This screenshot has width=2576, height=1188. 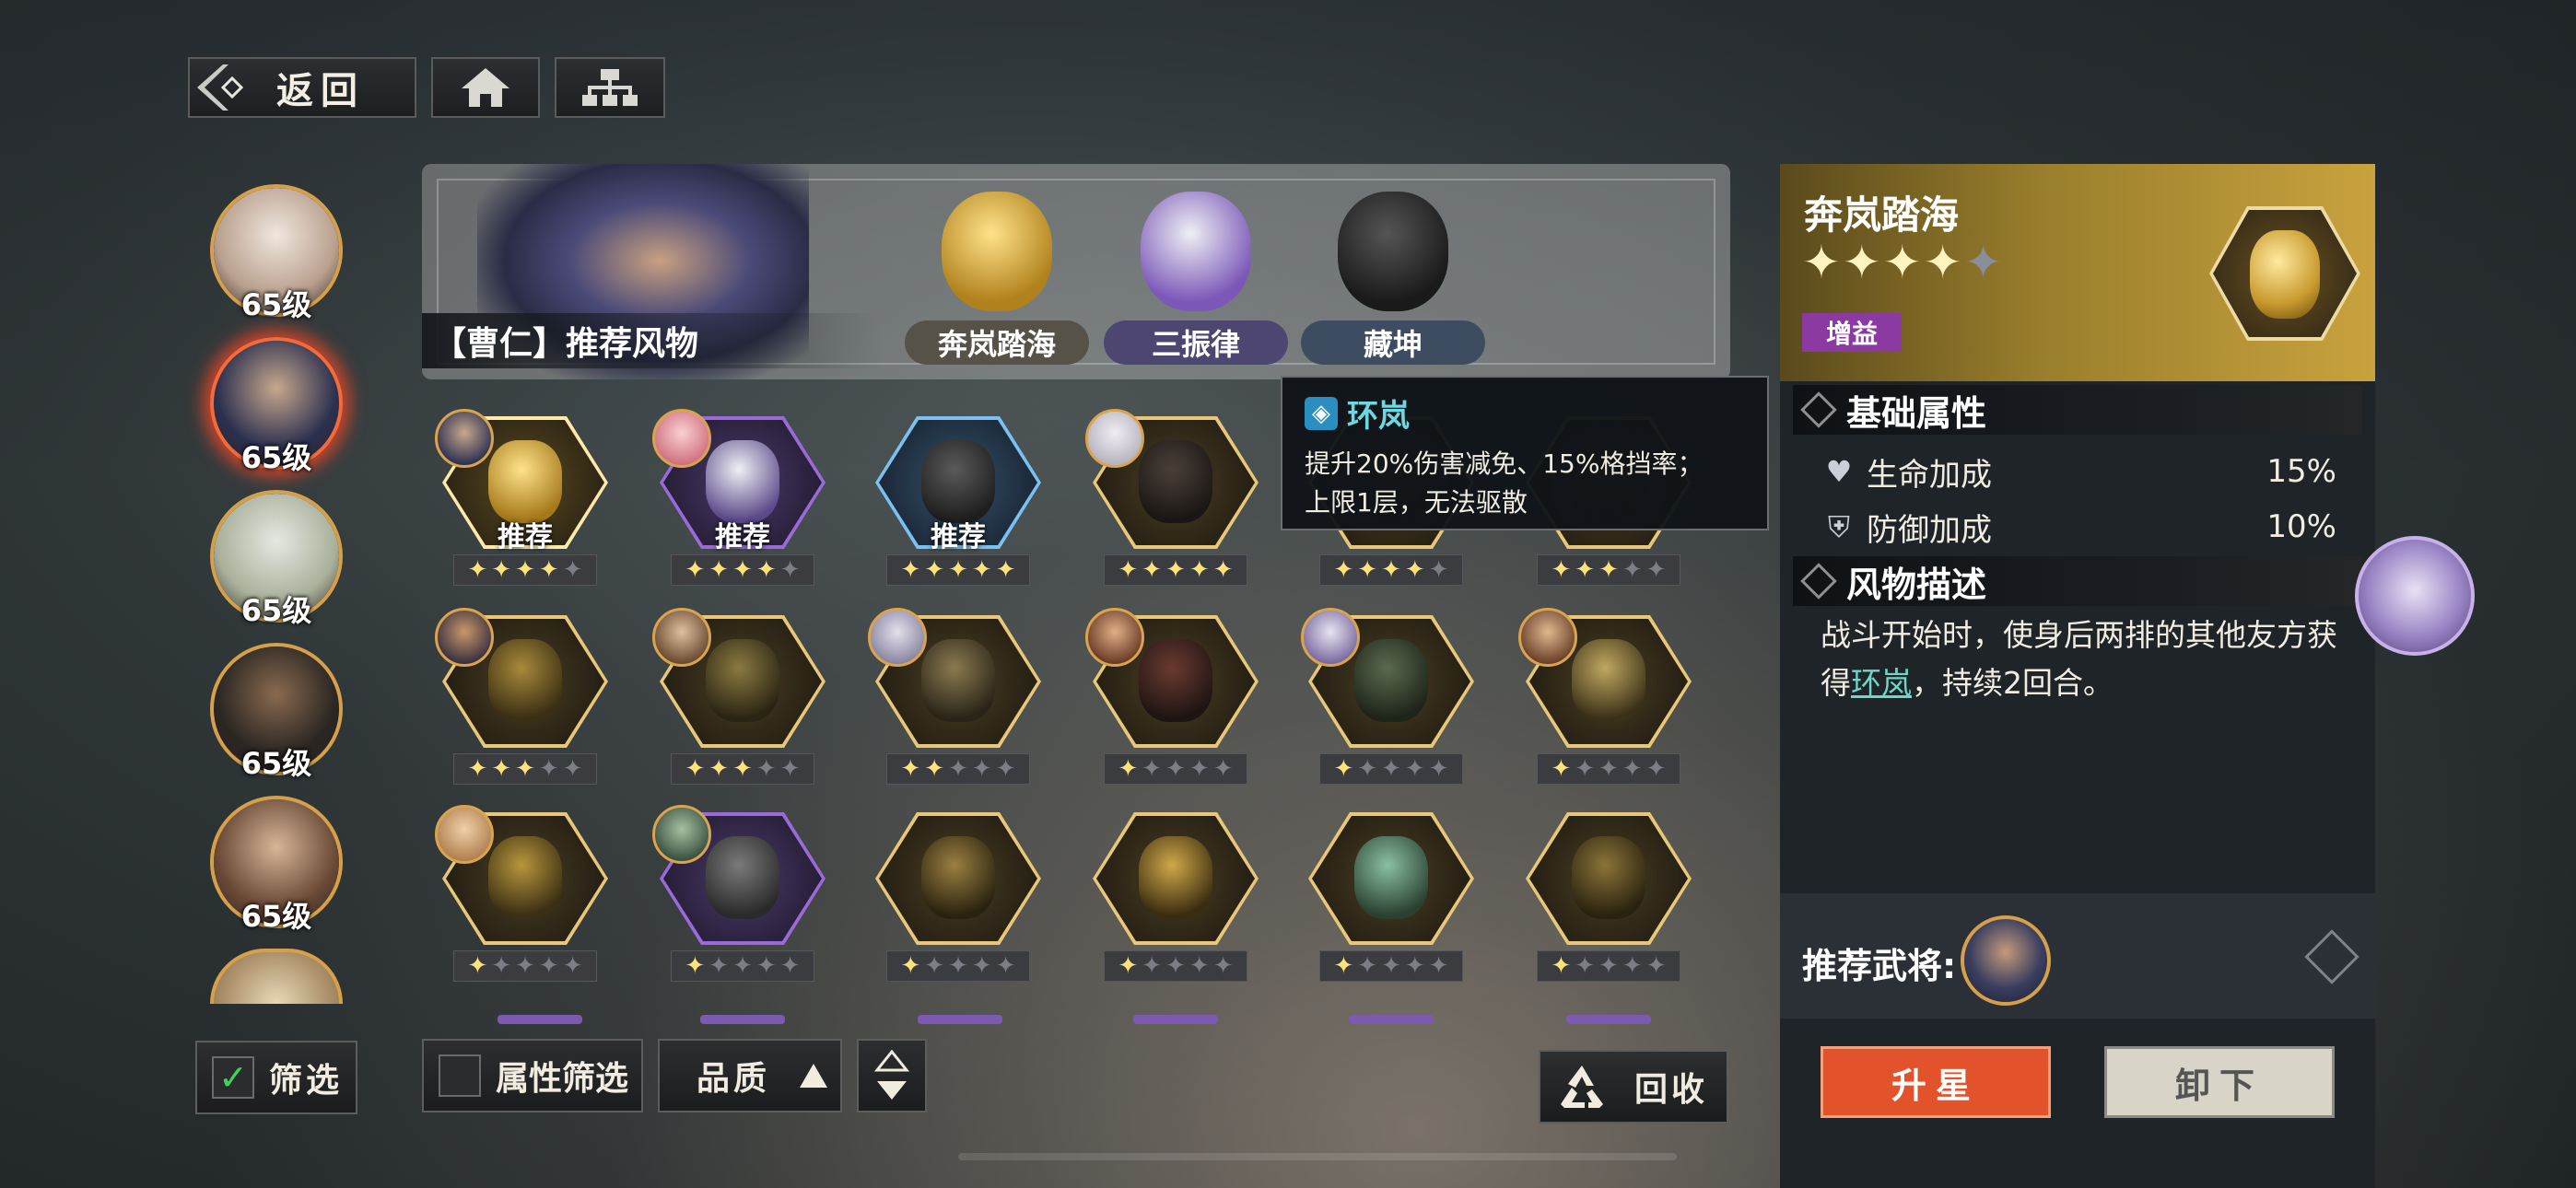 I want to click on hero-avatar-partial, so click(x=276, y=976).